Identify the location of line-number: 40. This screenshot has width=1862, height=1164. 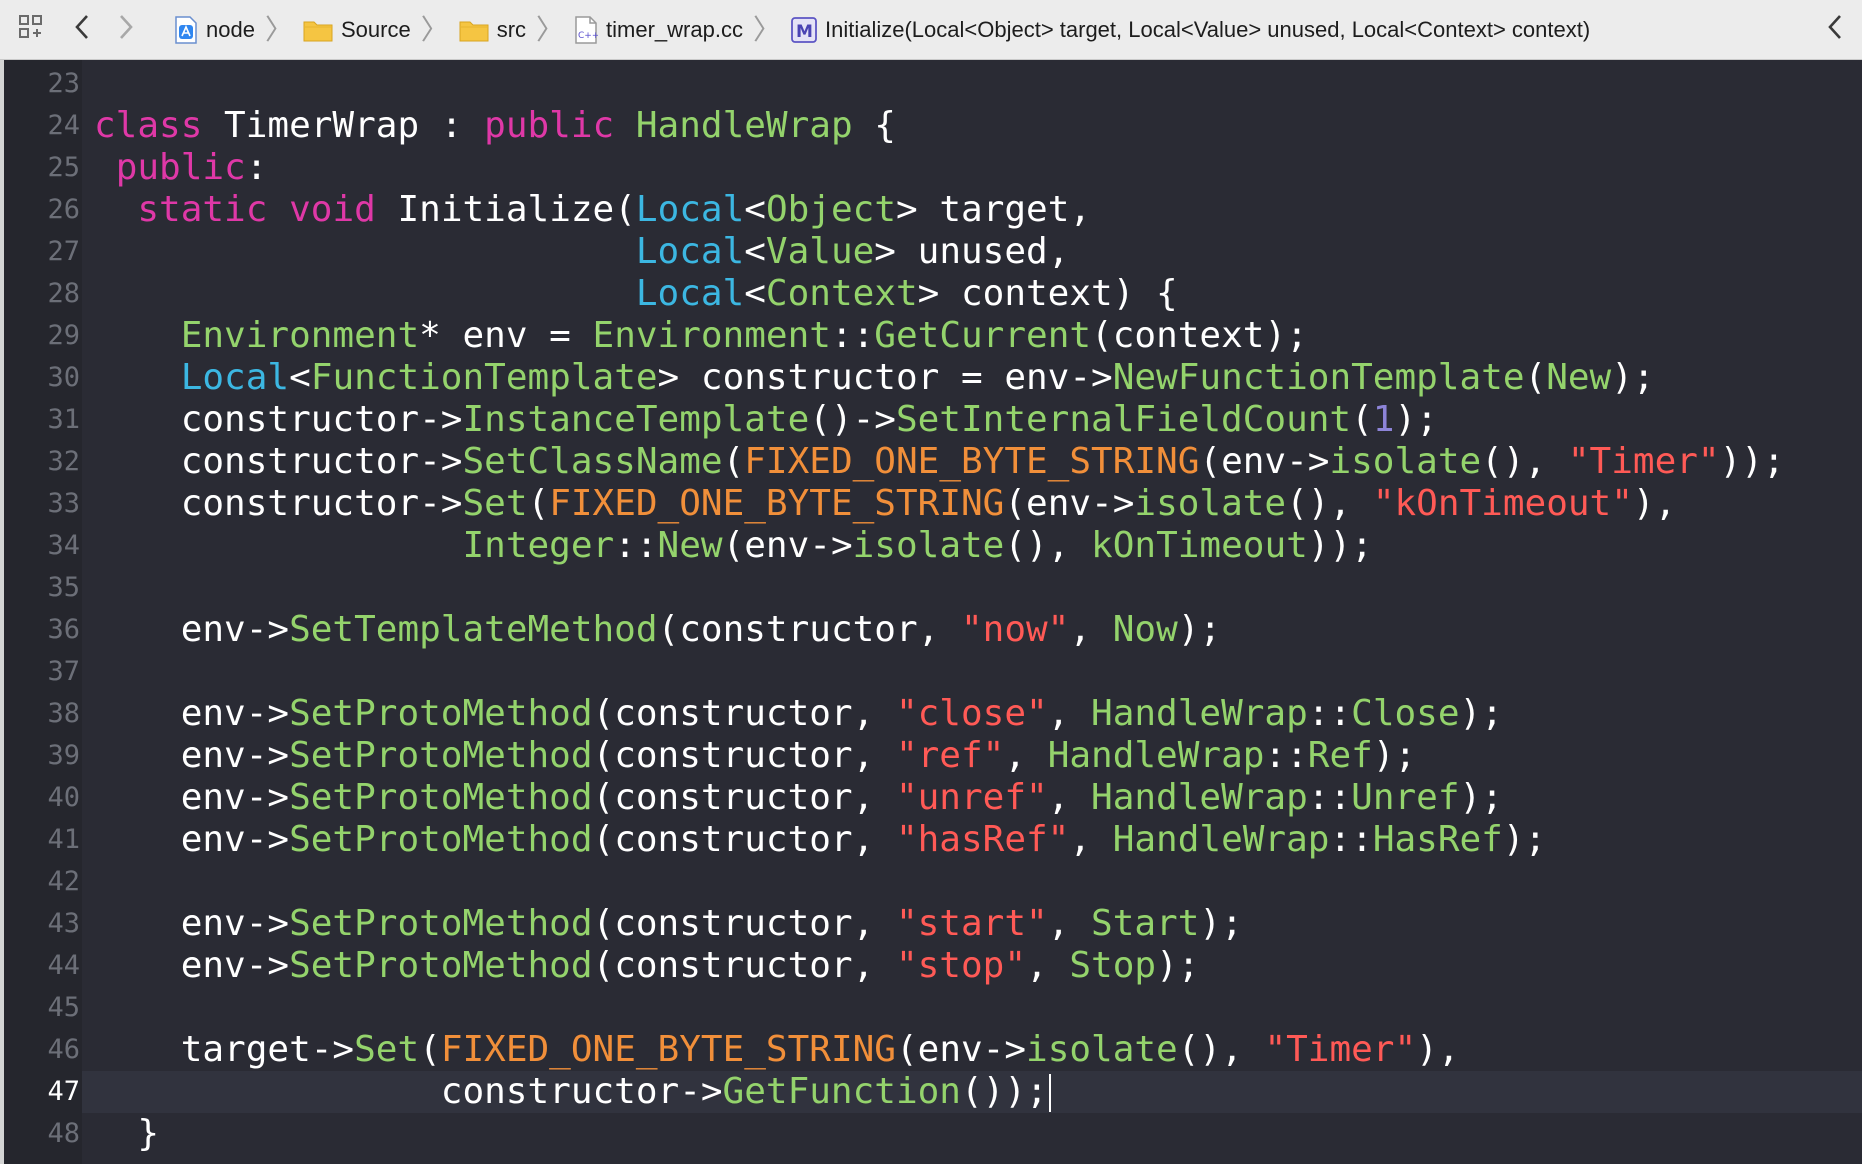
(42, 798).